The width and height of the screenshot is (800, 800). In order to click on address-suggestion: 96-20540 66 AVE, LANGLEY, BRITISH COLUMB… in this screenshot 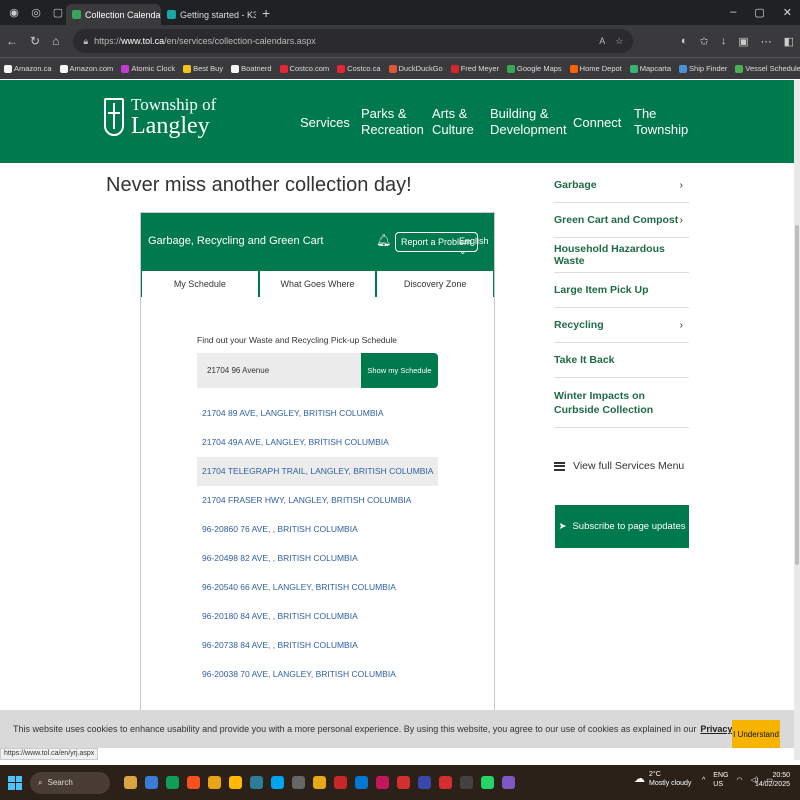, I will do `click(317, 587)`.